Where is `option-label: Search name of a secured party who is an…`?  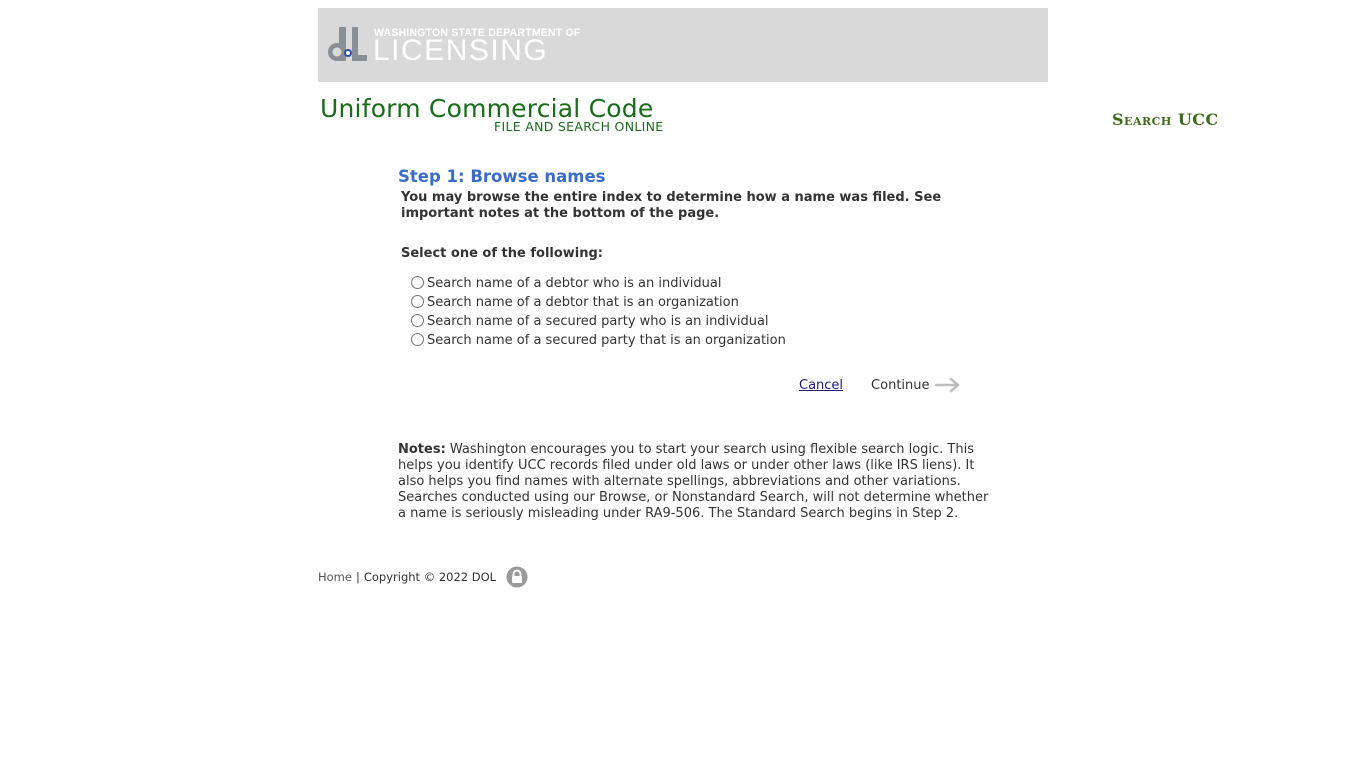
option-label: Search name of a secured party who is an… is located at coordinates (598, 321).